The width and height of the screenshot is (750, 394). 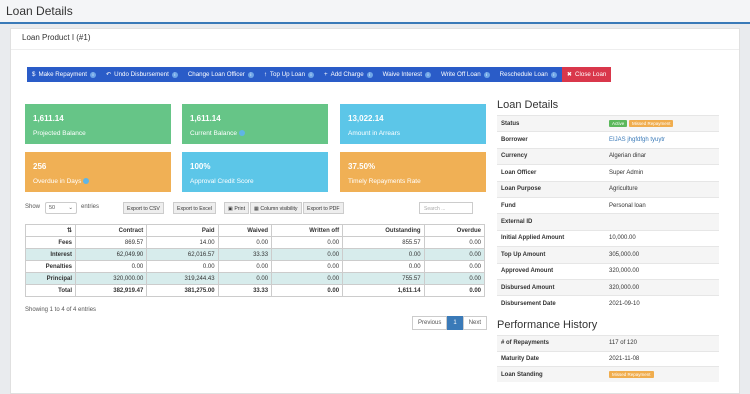 I want to click on close-icon: ✖, so click(x=569, y=74).